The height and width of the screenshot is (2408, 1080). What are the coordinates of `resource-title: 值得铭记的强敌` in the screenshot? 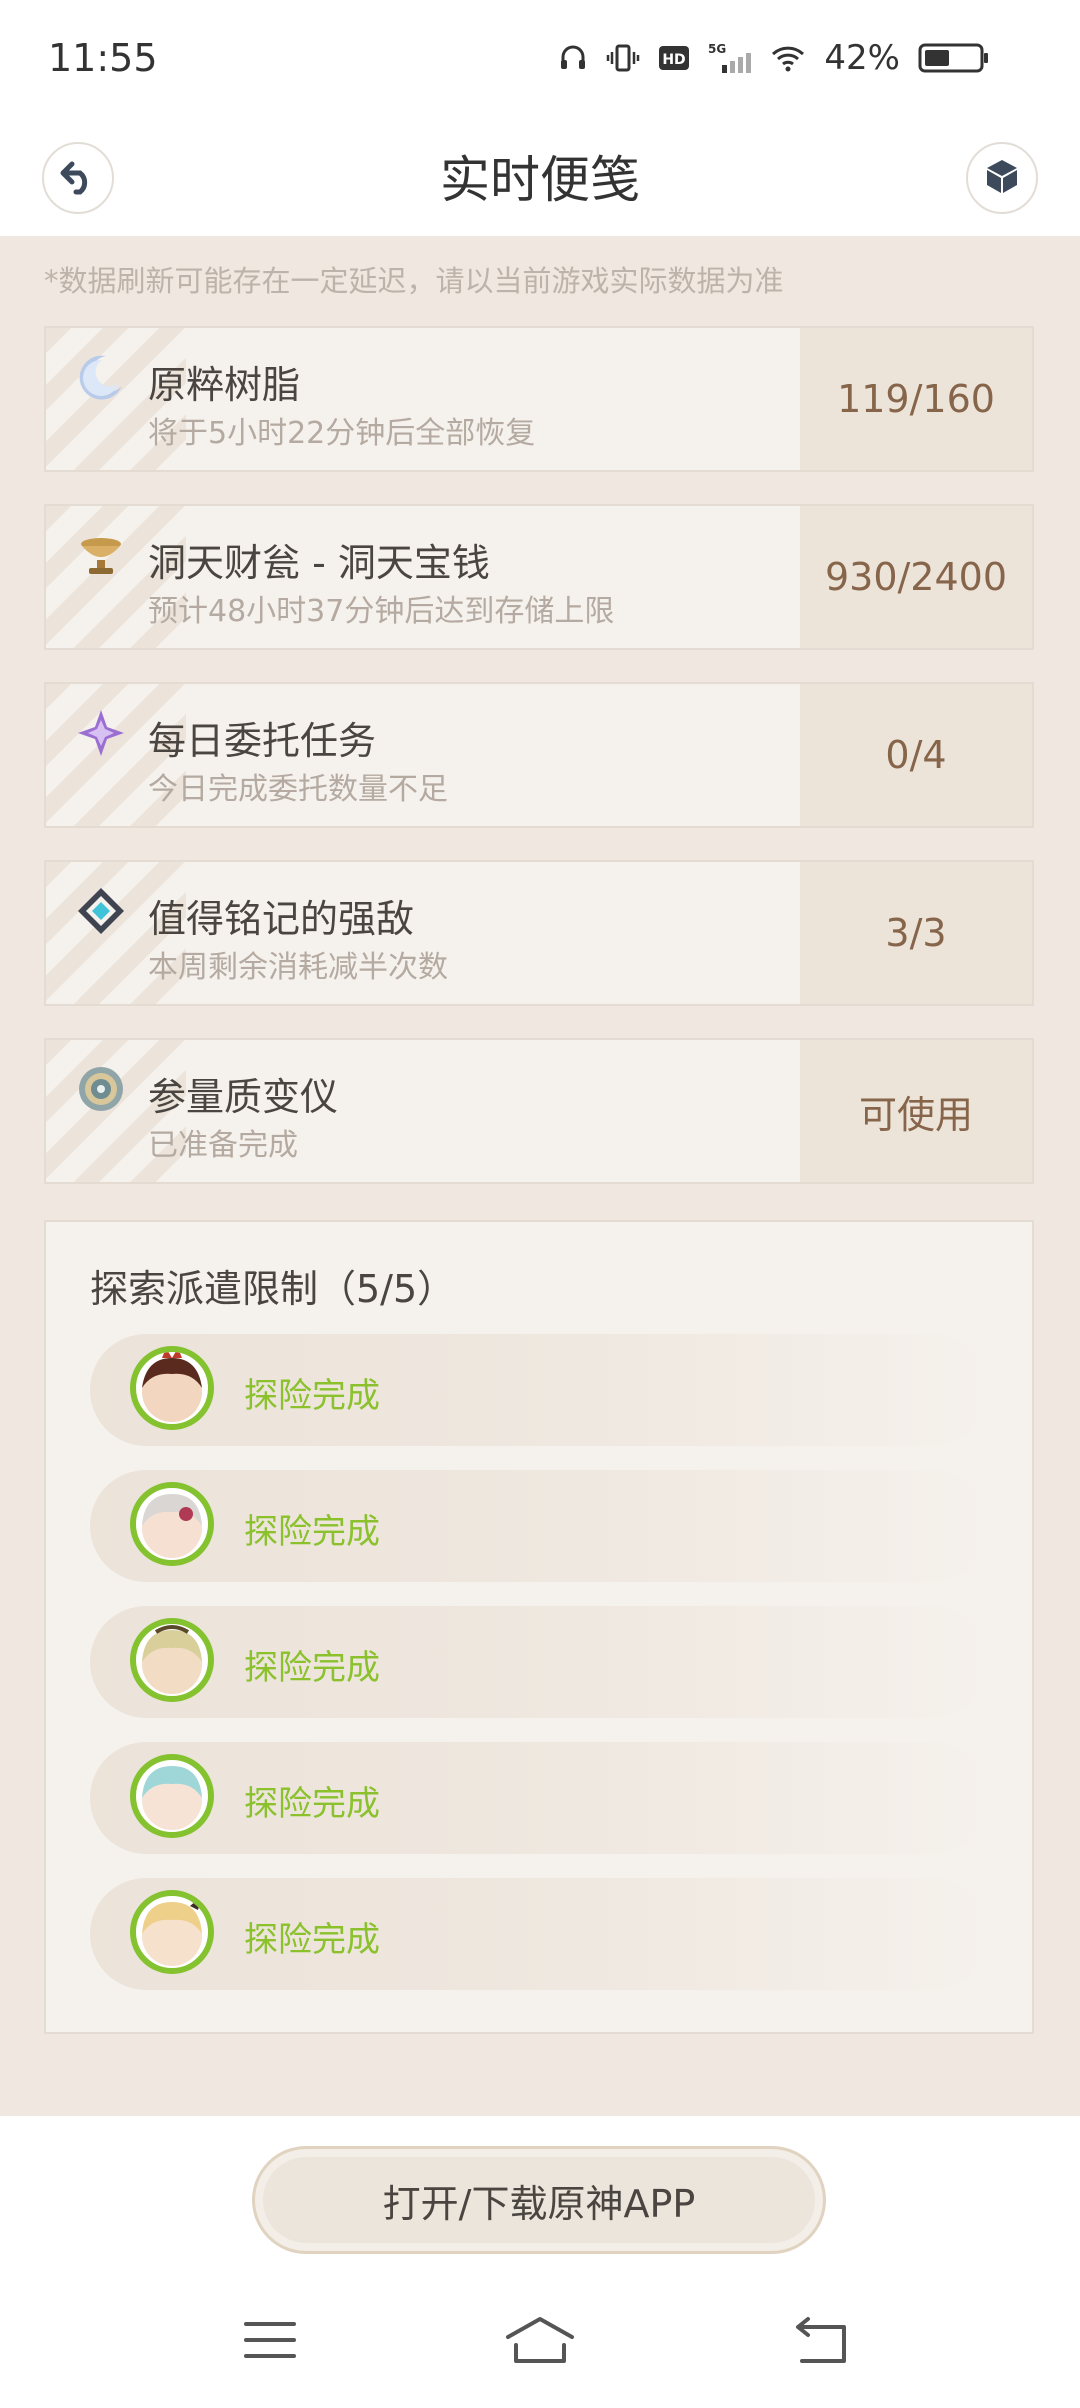 It's located at (281, 919).